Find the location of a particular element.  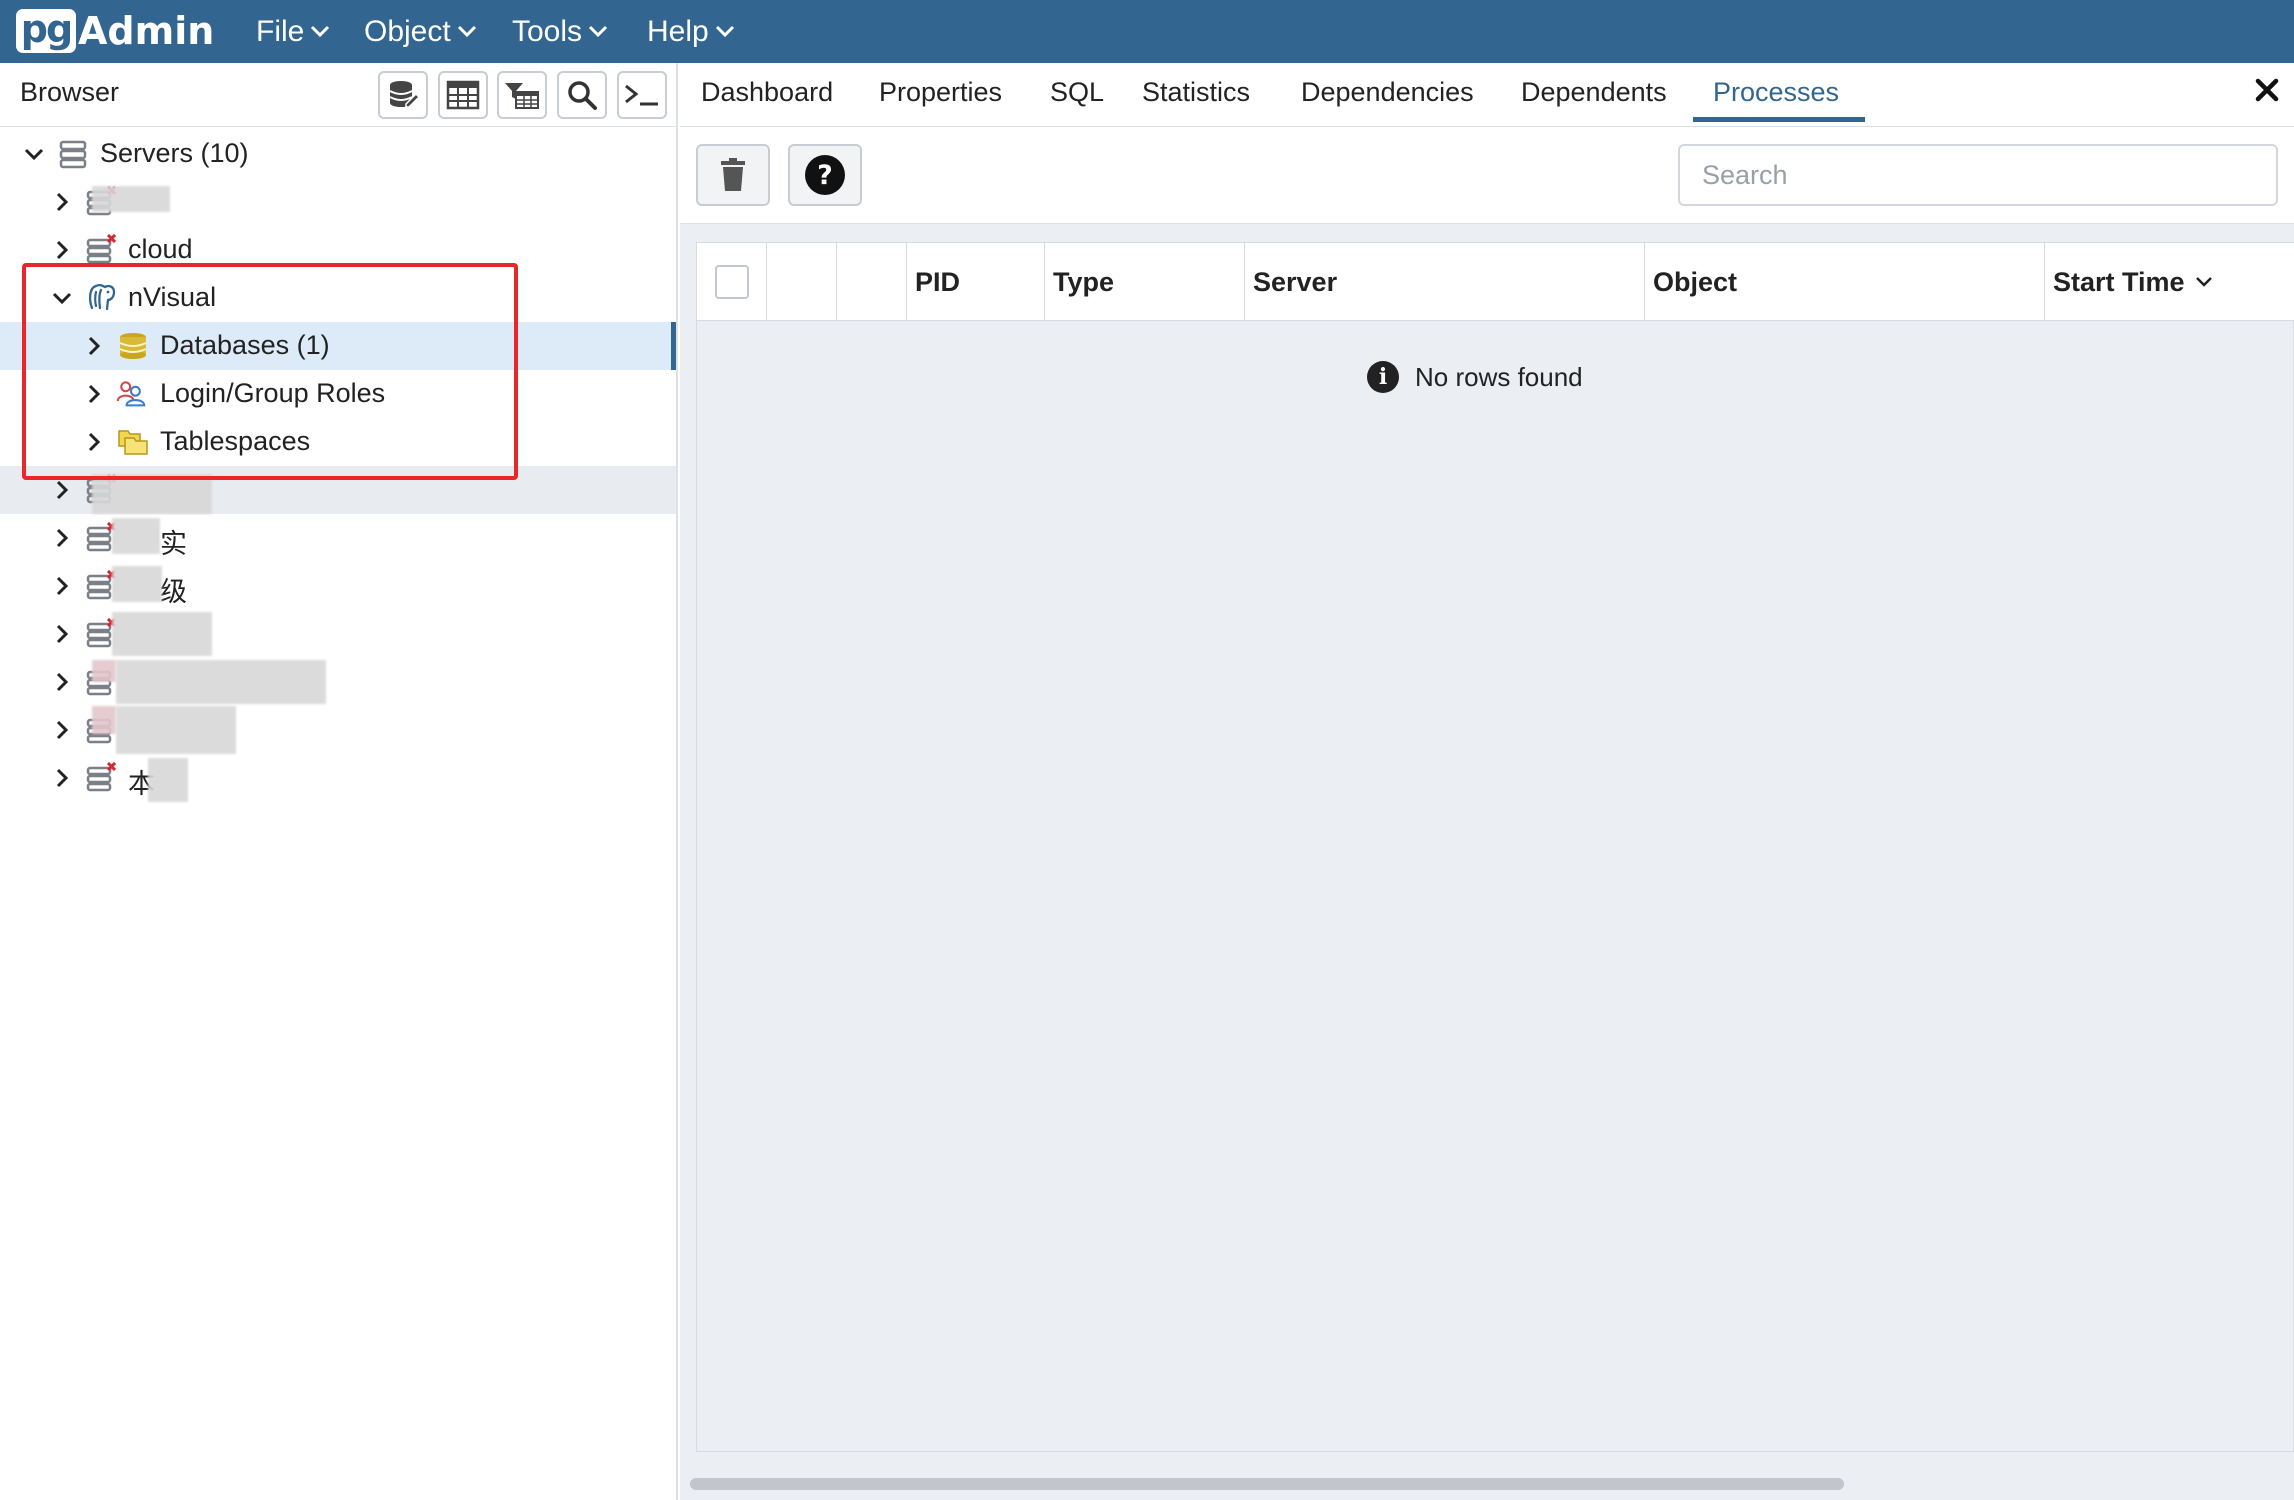

search-icon is located at coordinates (582, 95).